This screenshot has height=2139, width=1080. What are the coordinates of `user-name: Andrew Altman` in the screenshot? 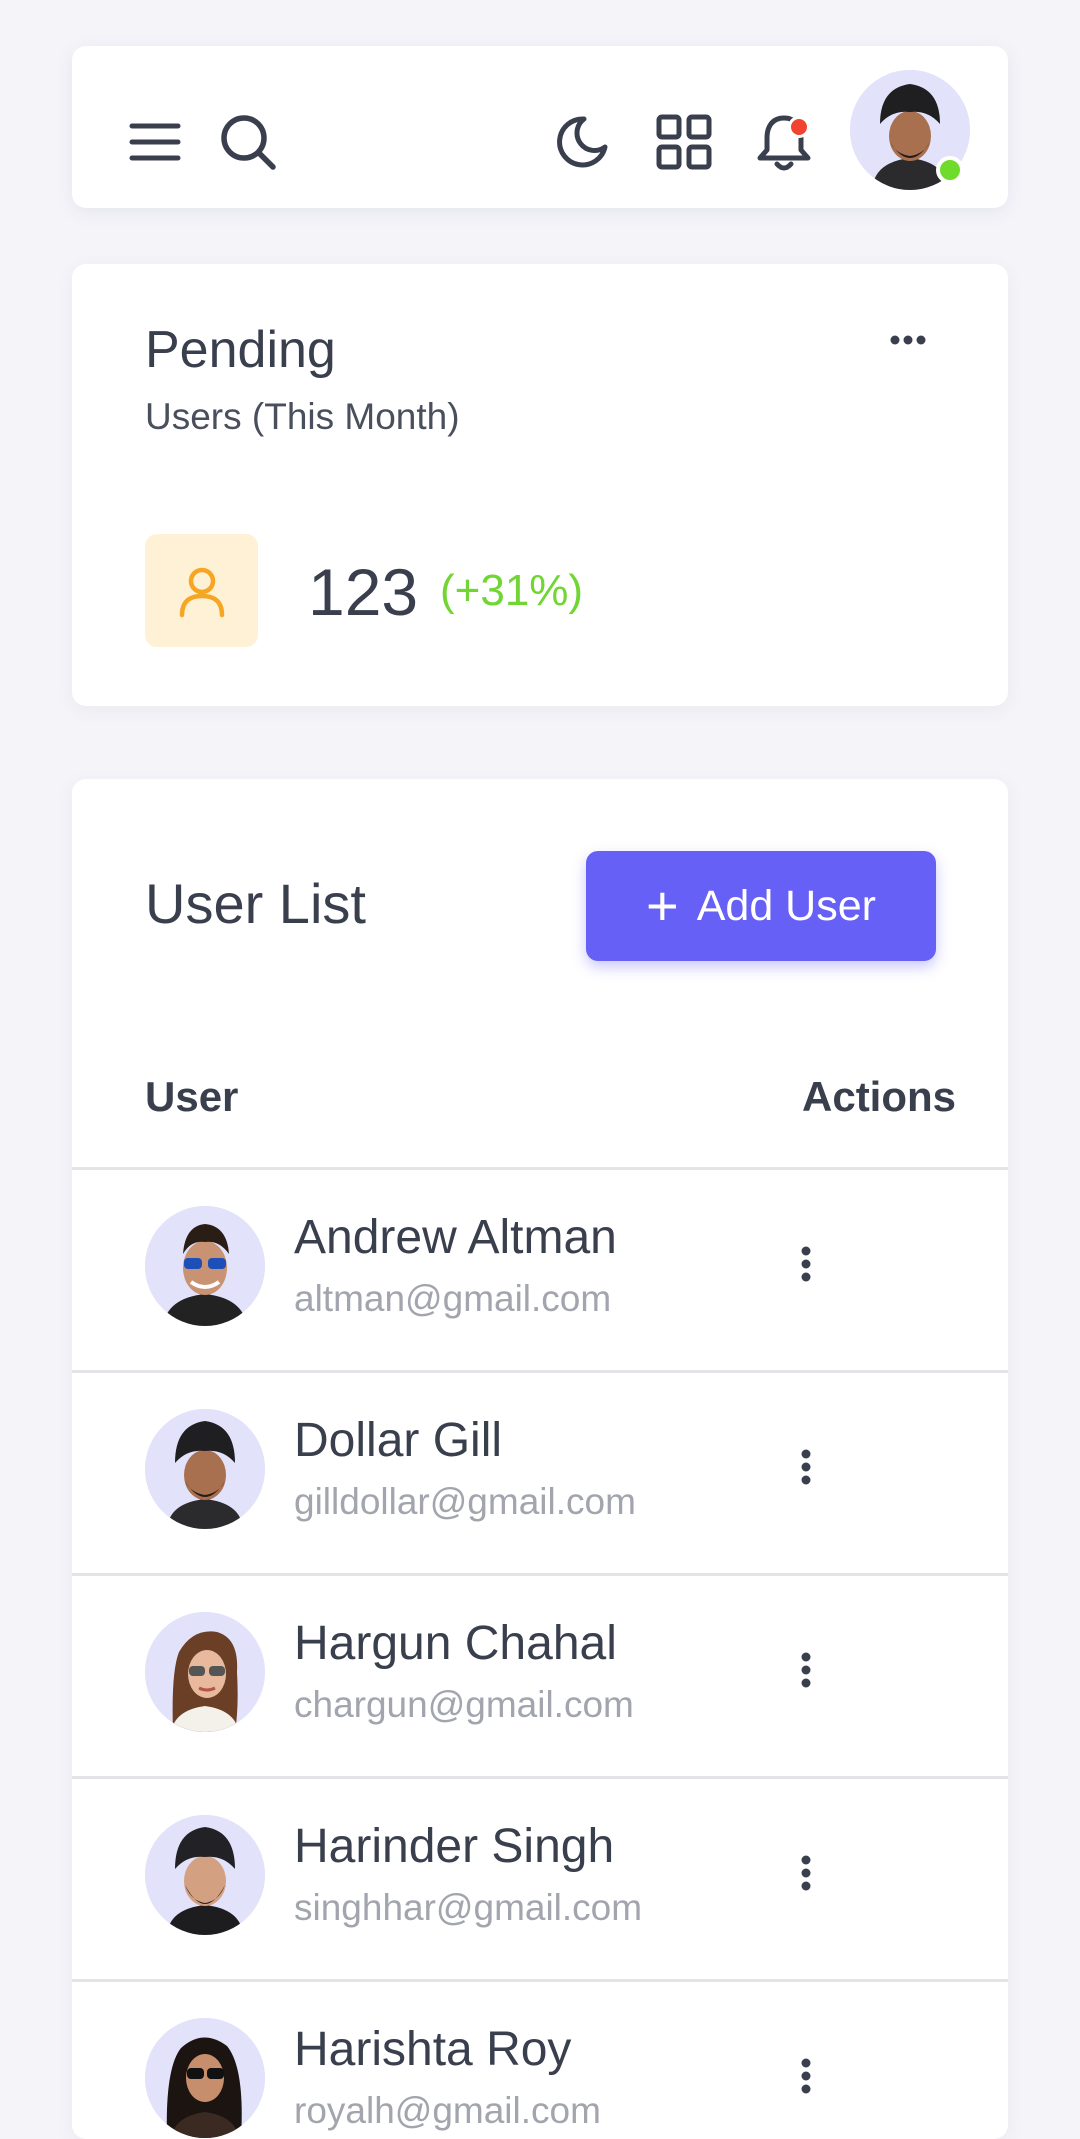 It's located at (455, 1237).